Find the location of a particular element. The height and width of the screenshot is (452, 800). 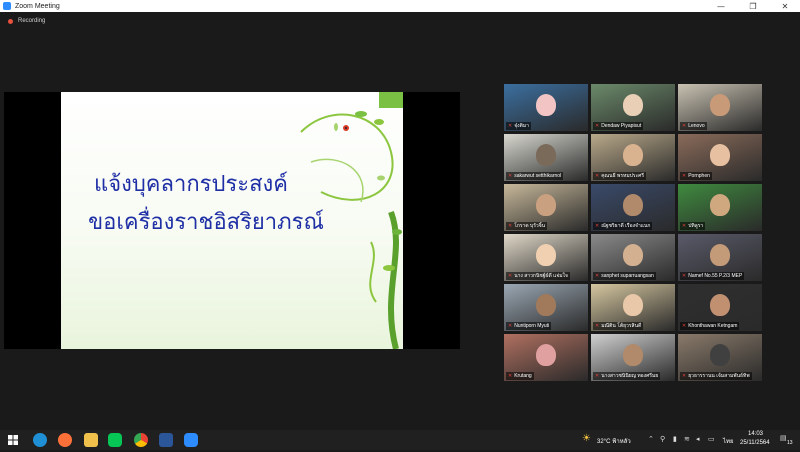

participant-name-tag: ✕ จุ๋งติมา is located at coordinates (518, 126).